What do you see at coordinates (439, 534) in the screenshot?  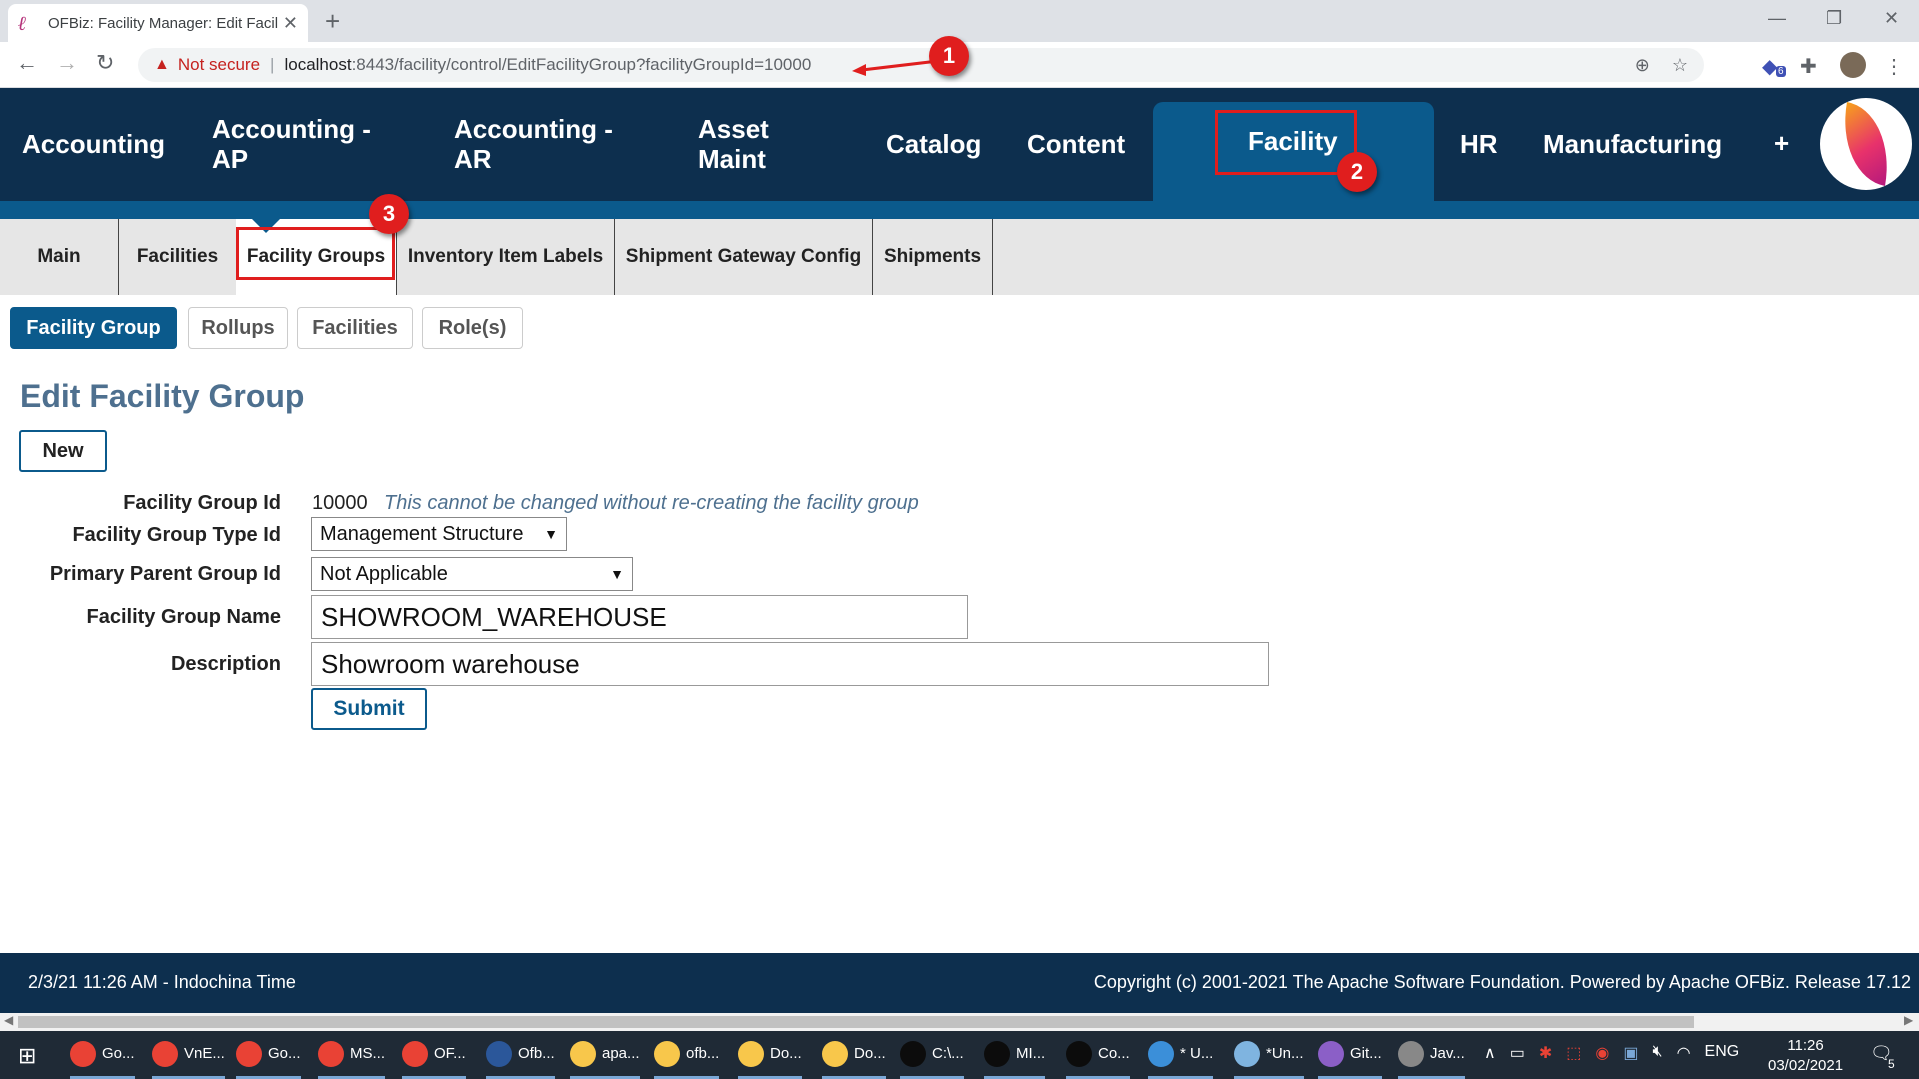 I see `facility-group-type-select: Management Structure ▼` at bounding box center [439, 534].